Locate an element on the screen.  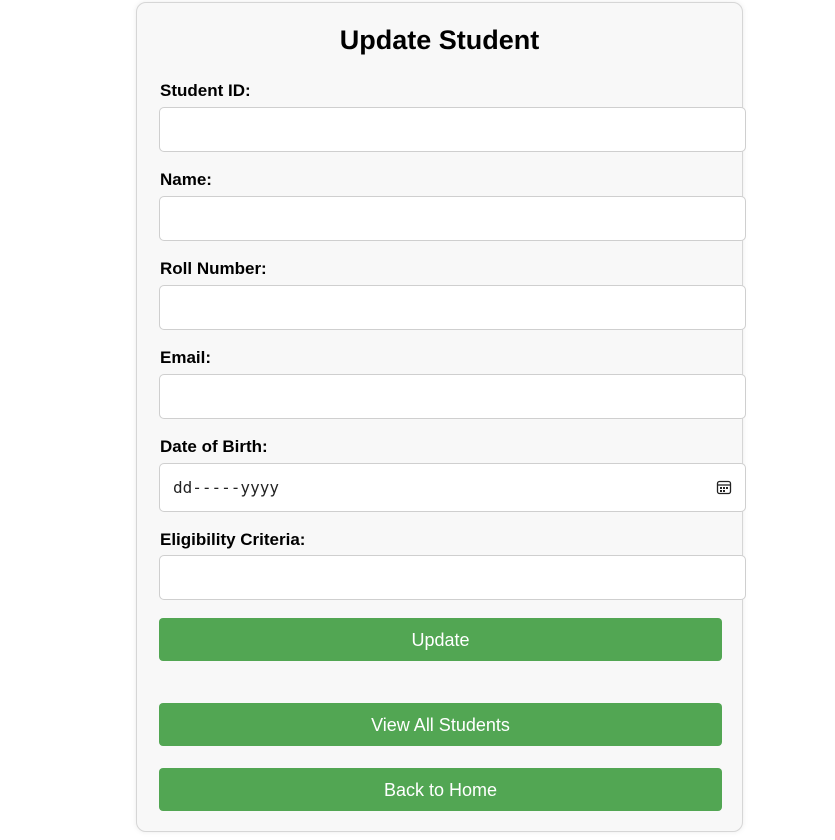
email-input is located at coordinates (452, 396).